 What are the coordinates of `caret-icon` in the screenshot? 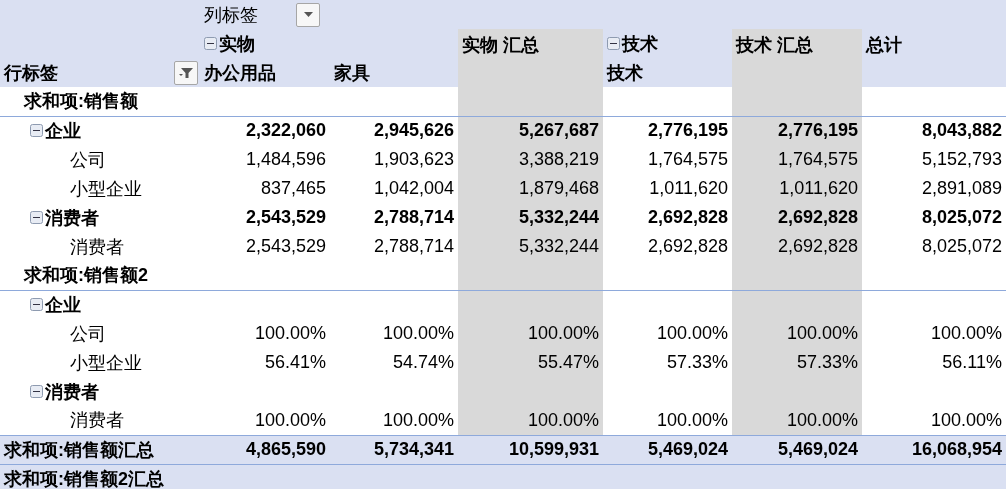 It's located at (308, 14).